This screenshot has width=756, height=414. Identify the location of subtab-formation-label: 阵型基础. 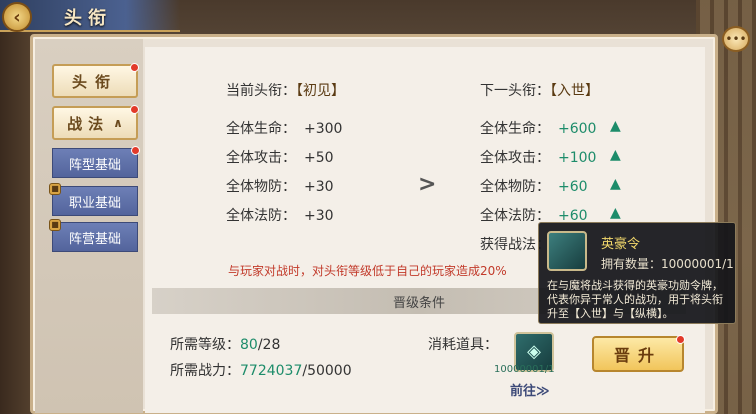
(94, 165).